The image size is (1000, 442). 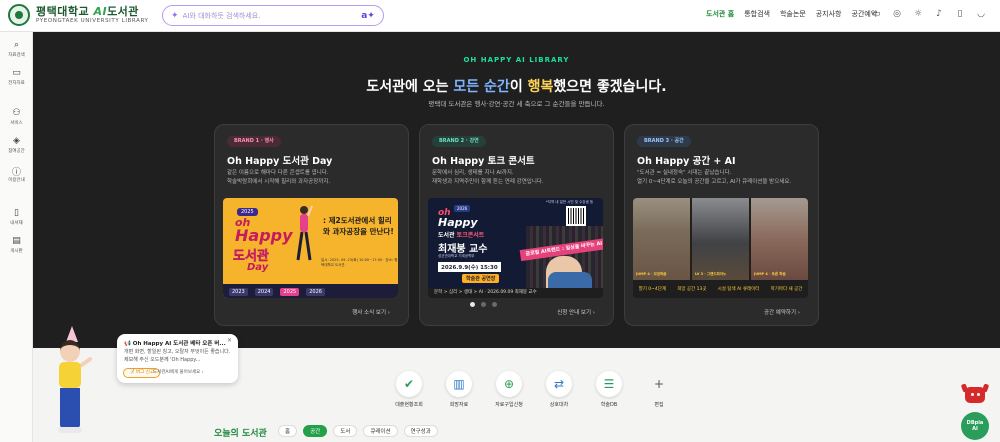 I want to click on monitor-icon: ▭, so click(x=16, y=73).